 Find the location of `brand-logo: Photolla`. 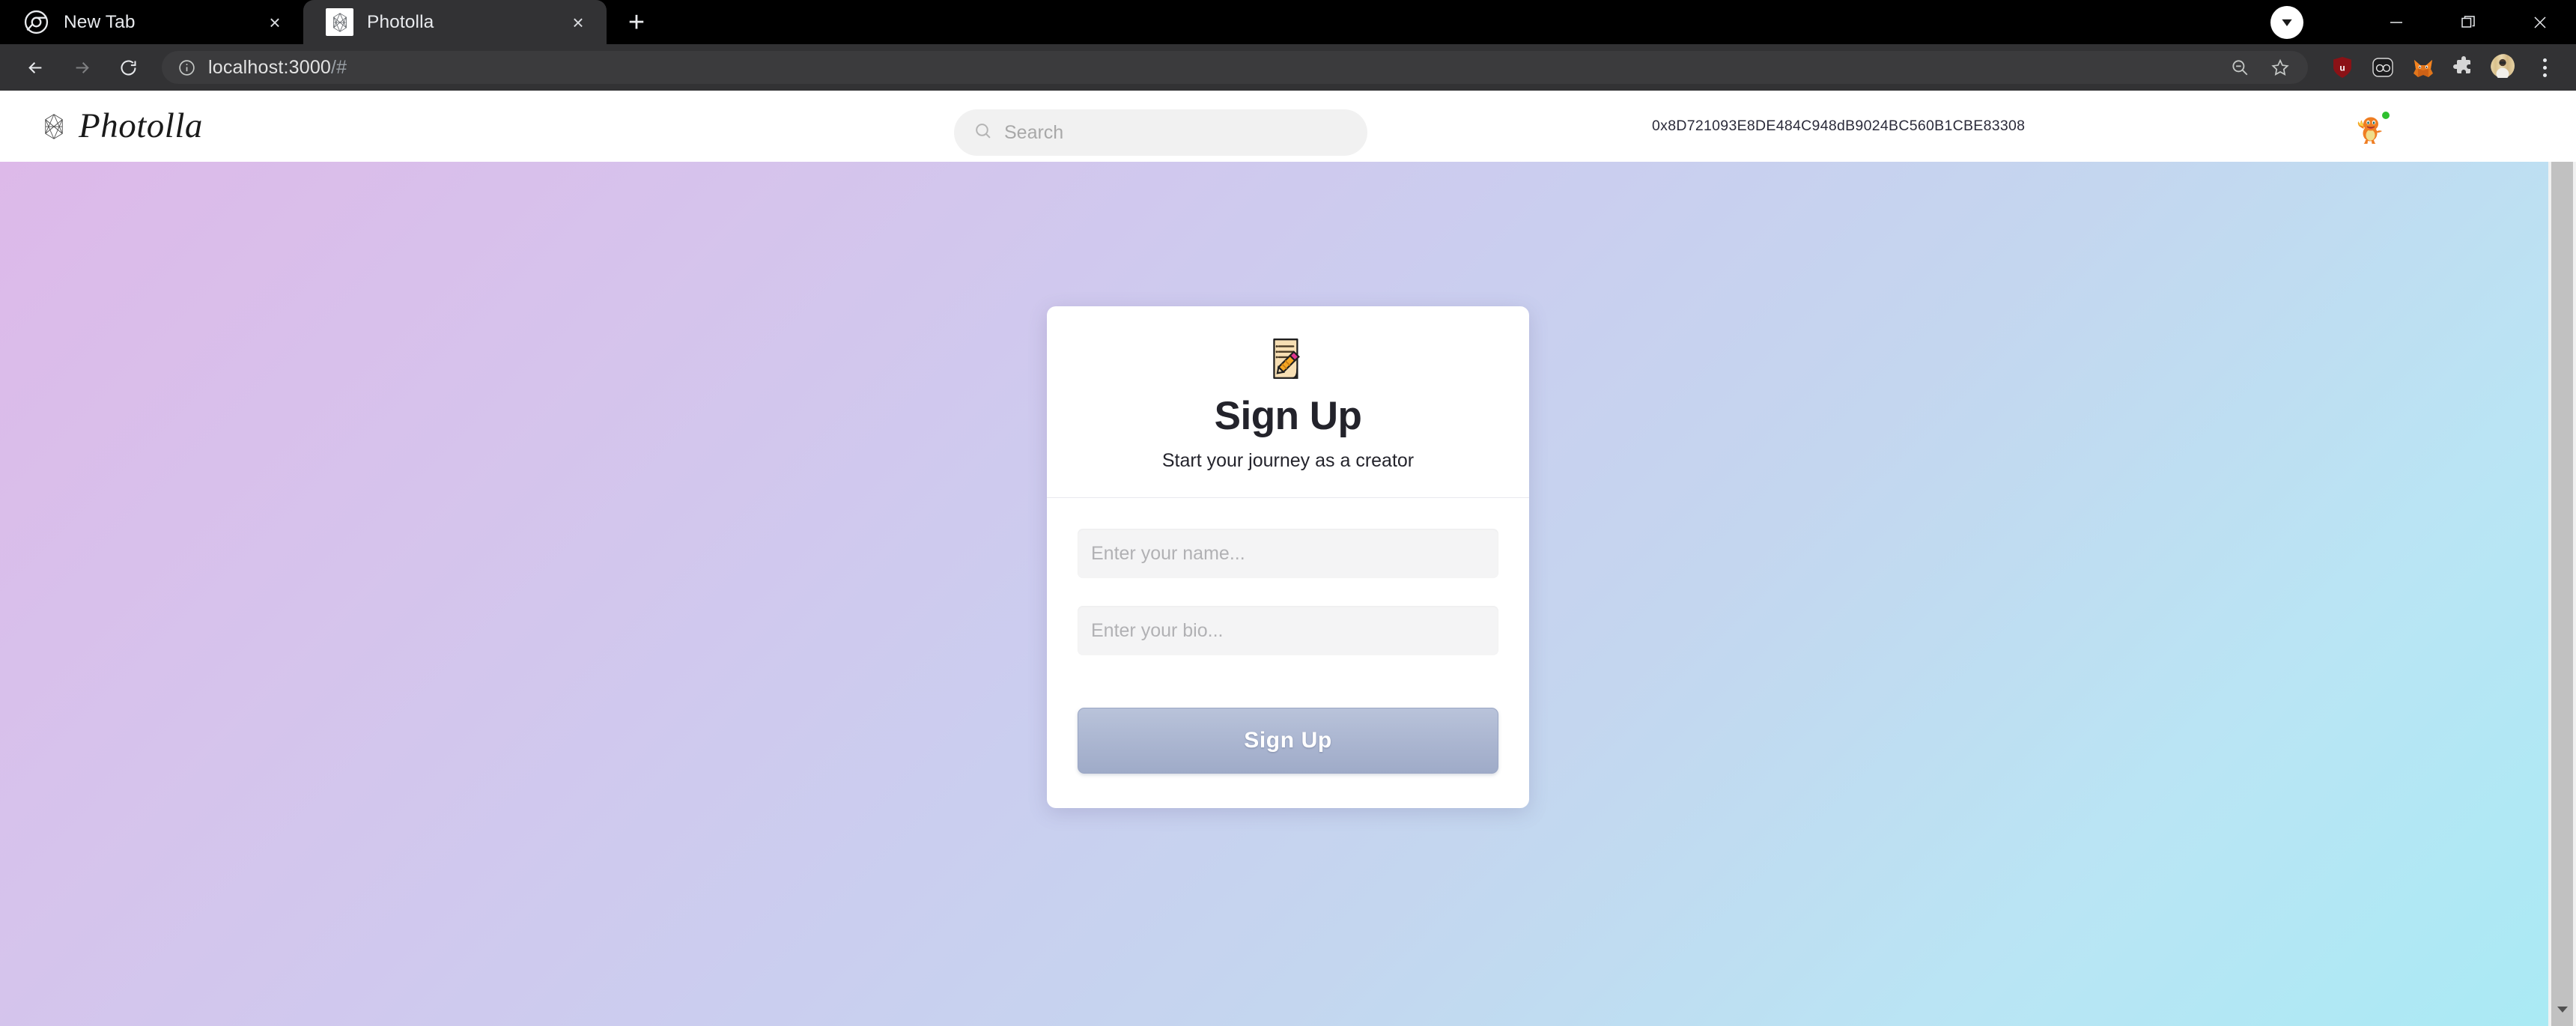

brand-logo: Photolla is located at coordinates (121, 127).